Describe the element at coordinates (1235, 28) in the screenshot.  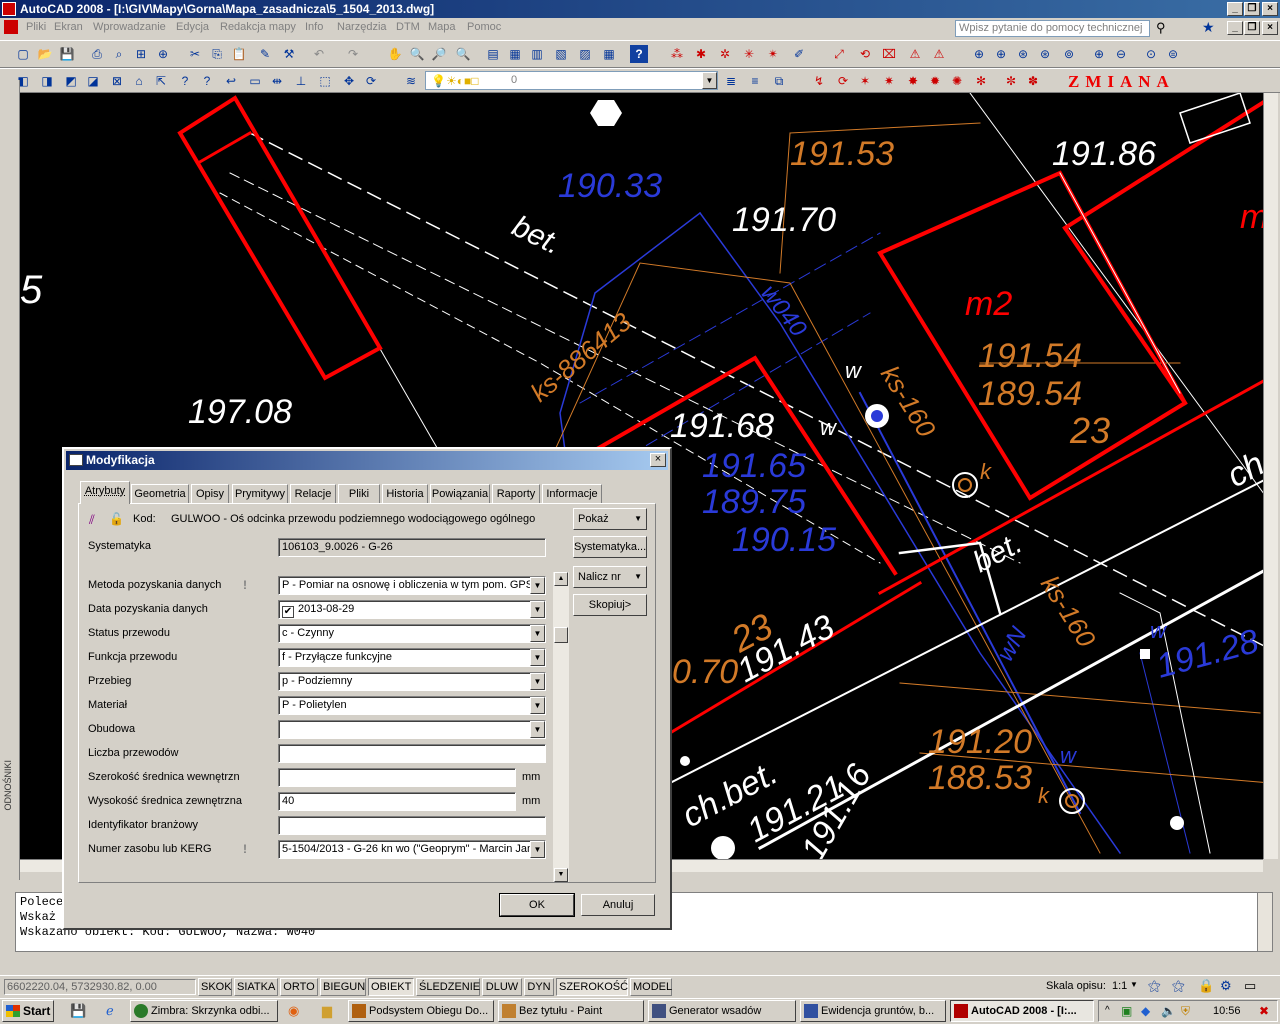
I see `doc-minimize-button: _` at that location.